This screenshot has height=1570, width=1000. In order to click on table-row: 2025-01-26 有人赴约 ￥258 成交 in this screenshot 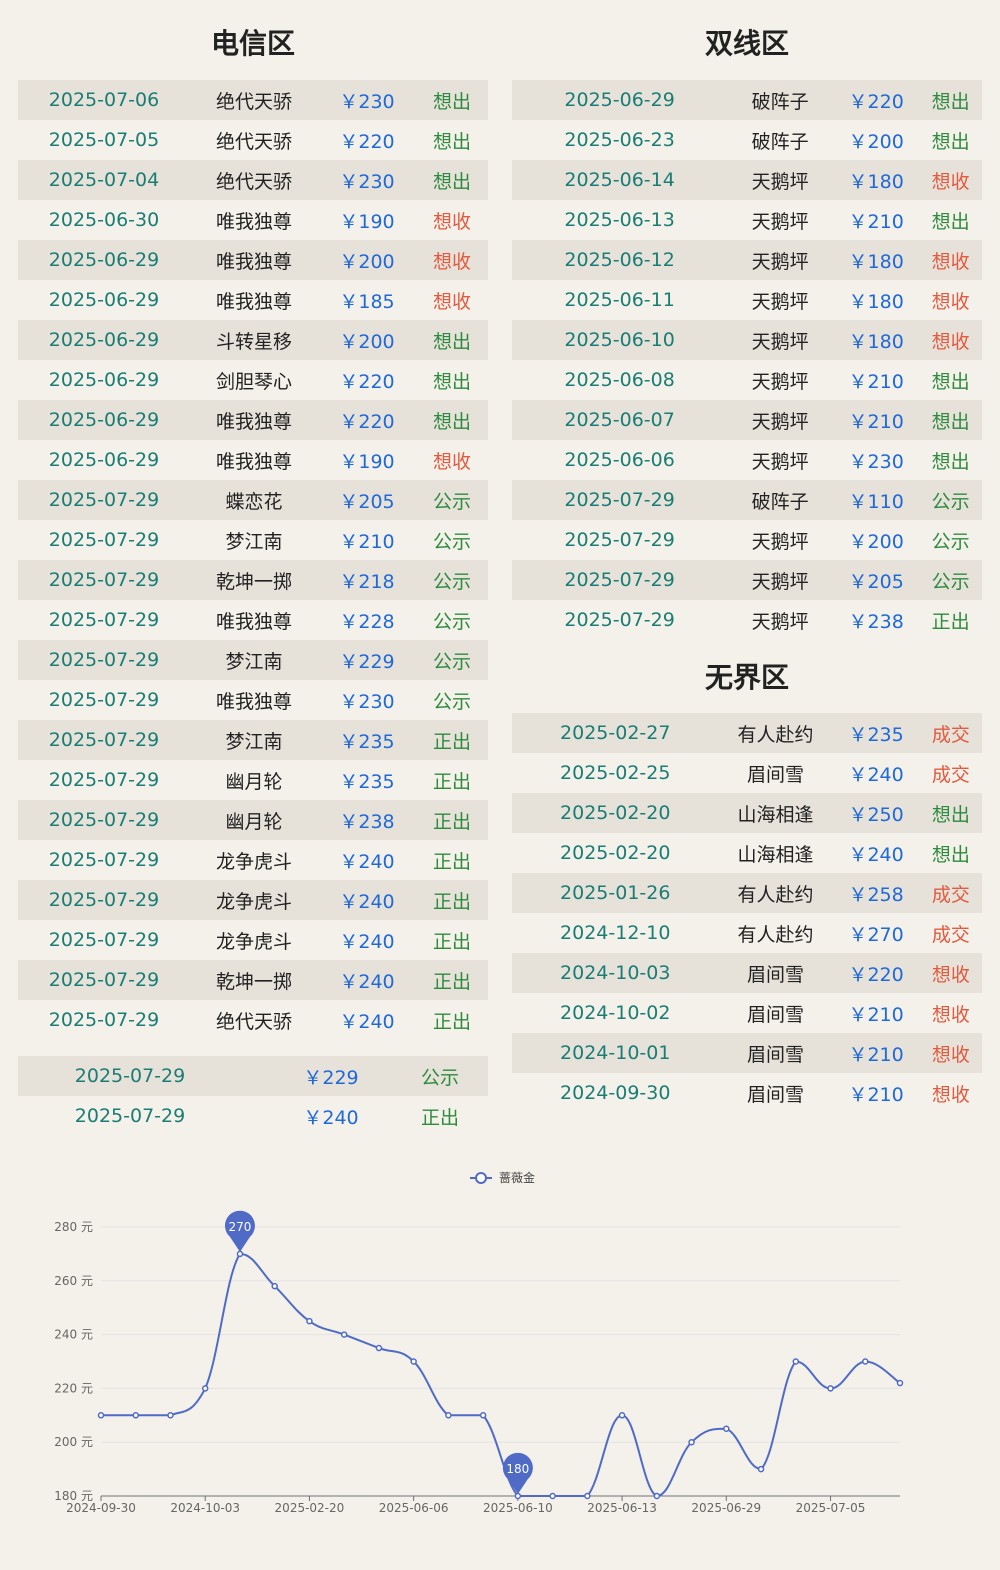, I will do `click(747, 893)`.